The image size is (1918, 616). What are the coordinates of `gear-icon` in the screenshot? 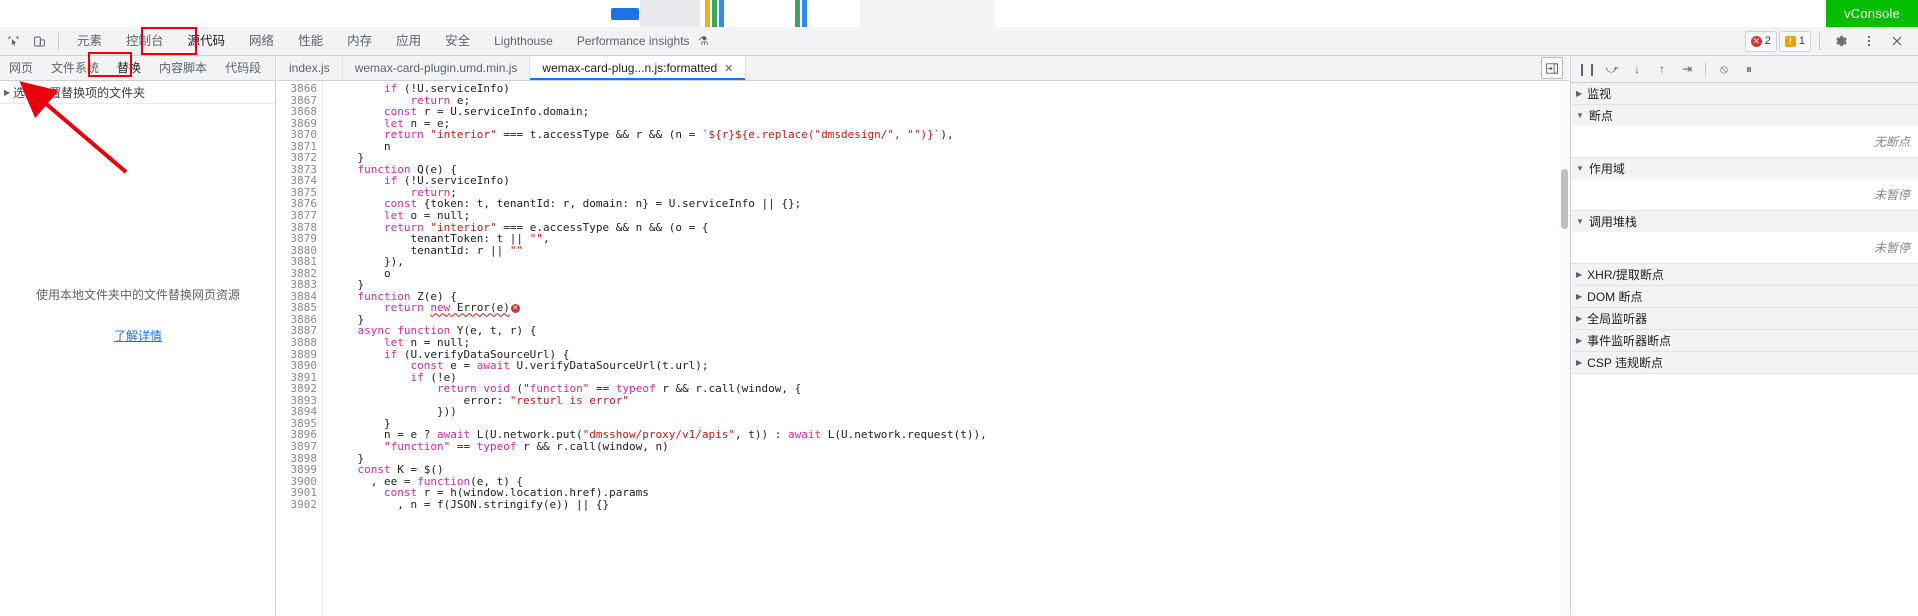 It's located at (1841, 41).